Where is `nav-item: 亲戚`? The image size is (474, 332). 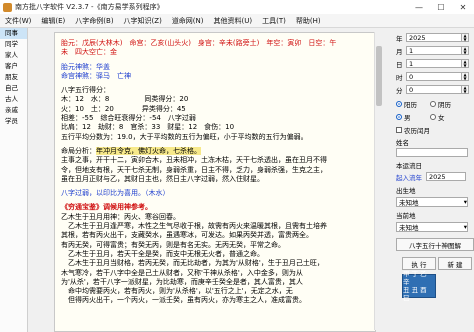
nav-item: 亲戚 is located at coordinates (13, 110).